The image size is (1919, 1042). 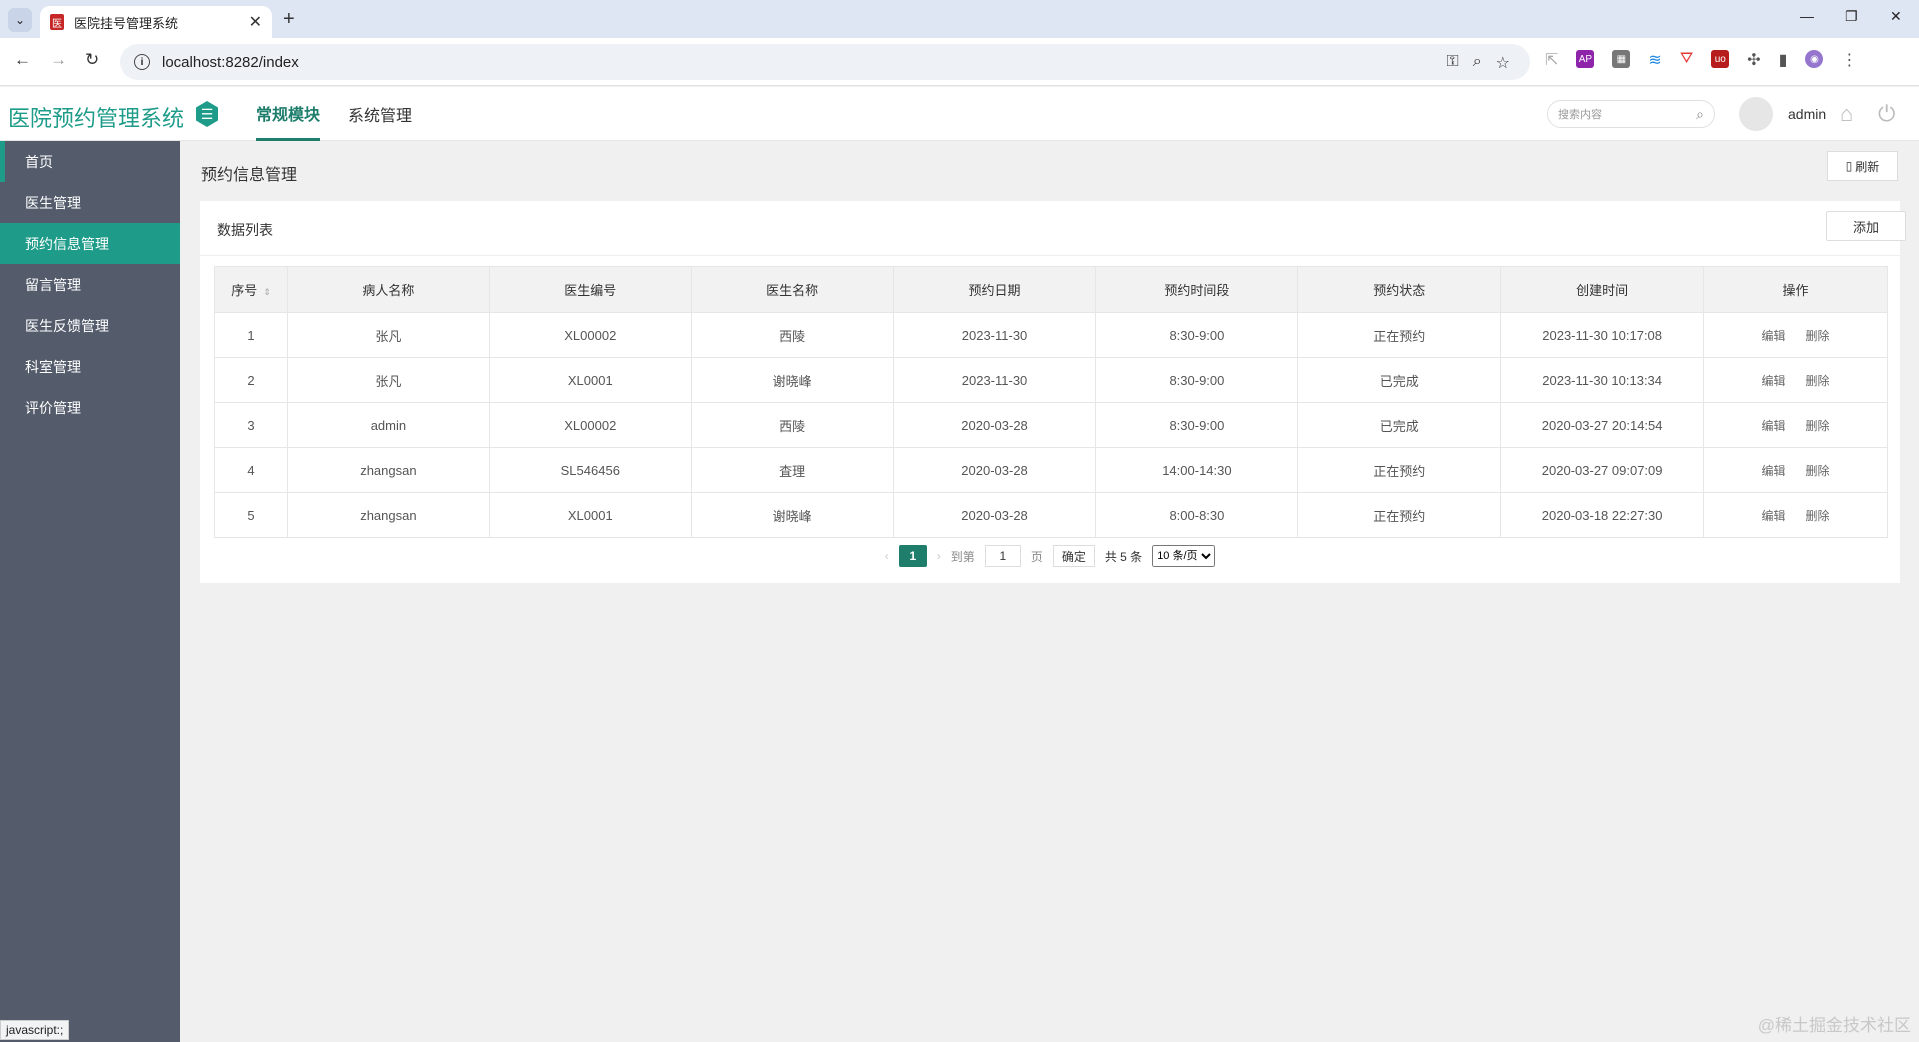 I want to click on browser-tab: 医 医院挂号管理系统 ✕, so click(x=156, y=22).